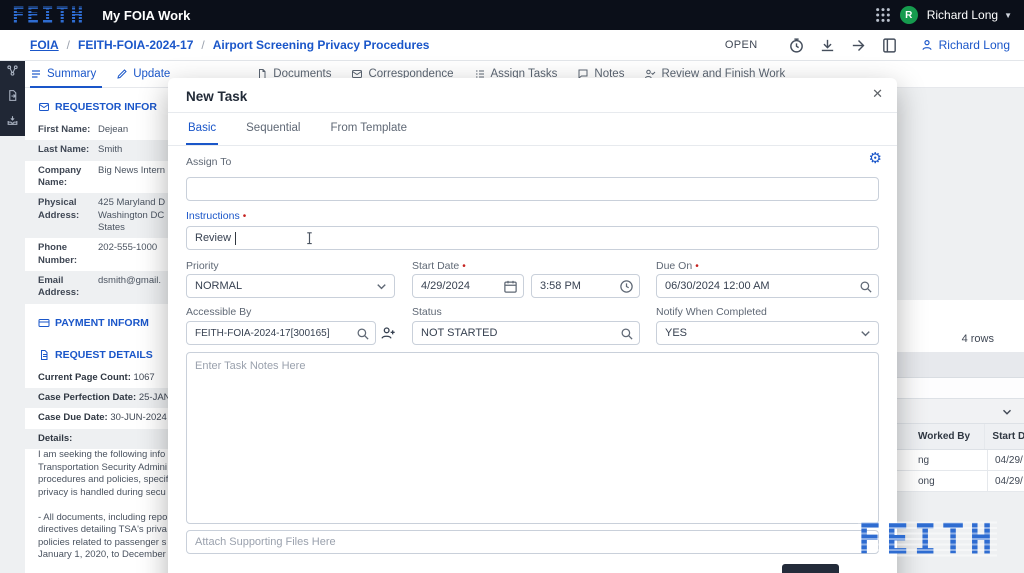  I want to click on column-header-worked-by: Worked By, so click(941, 436).